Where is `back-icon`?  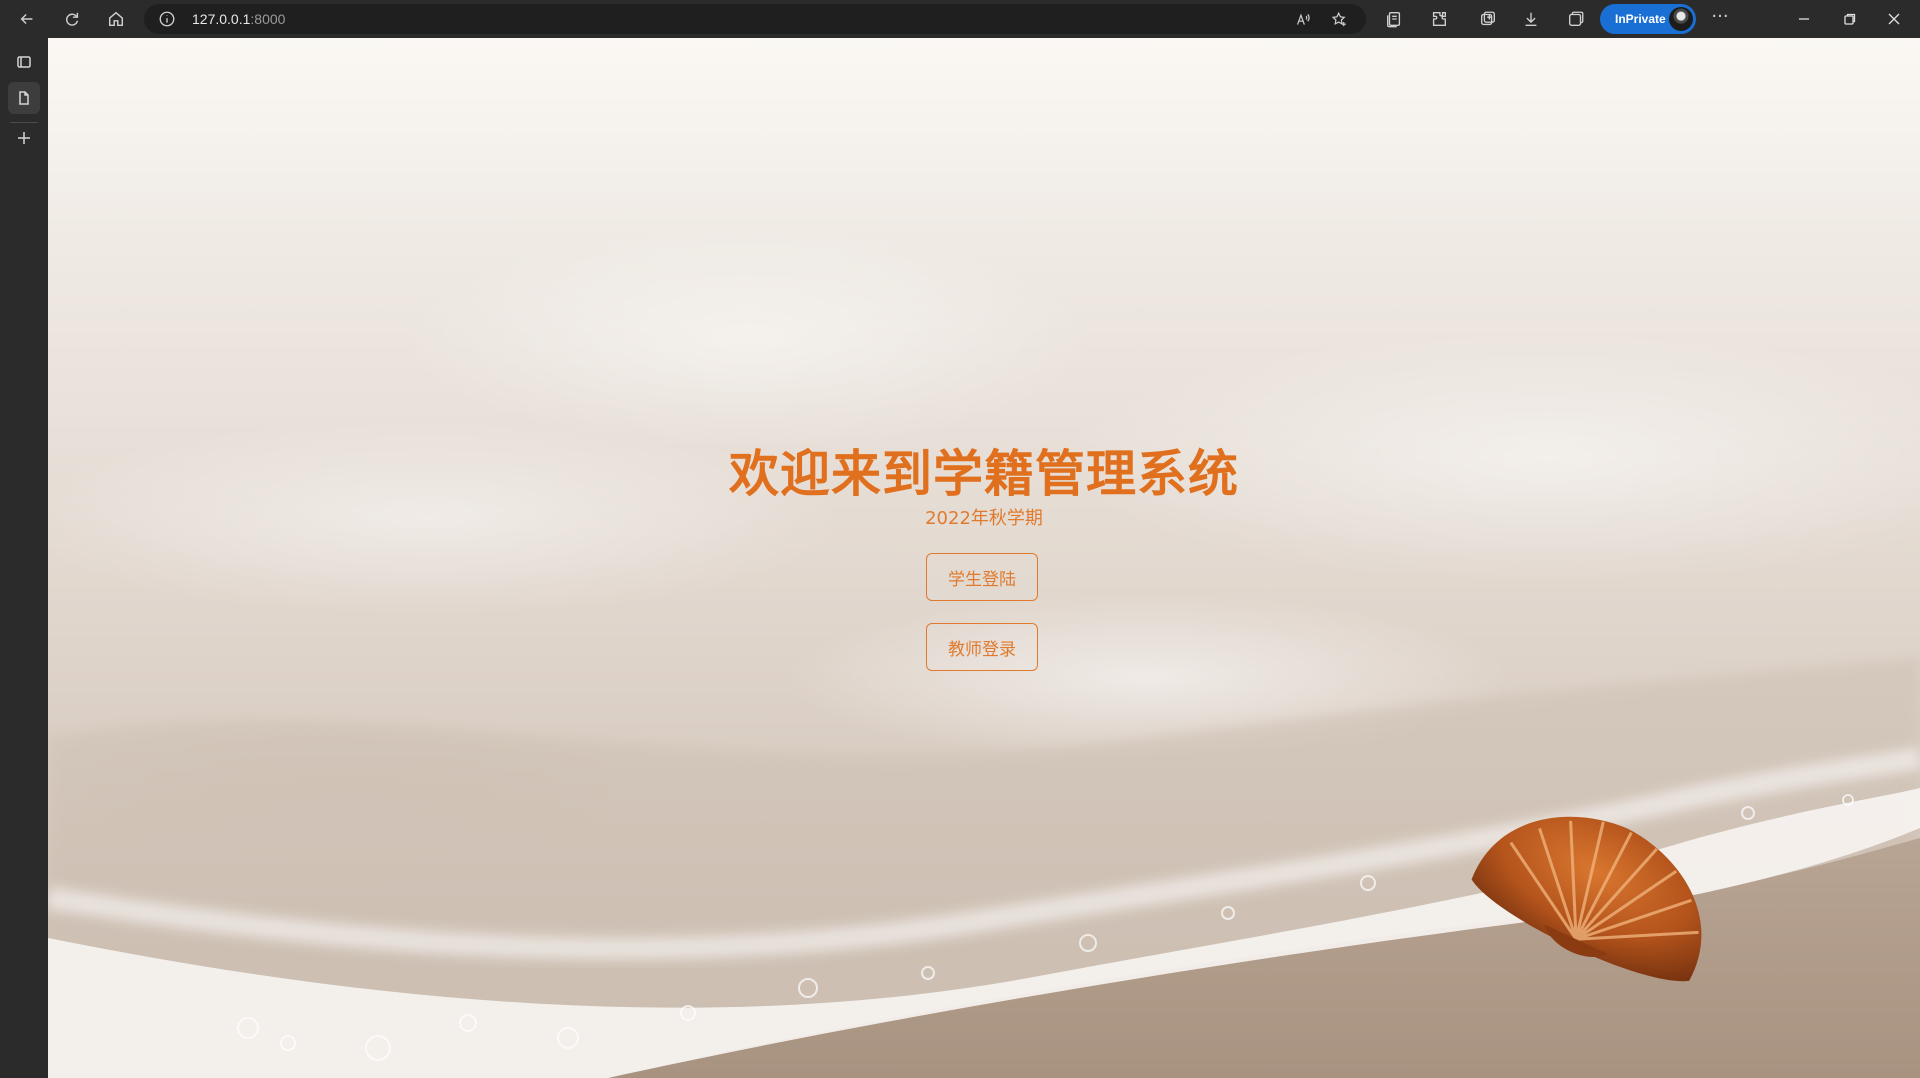 back-icon is located at coordinates (26, 19).